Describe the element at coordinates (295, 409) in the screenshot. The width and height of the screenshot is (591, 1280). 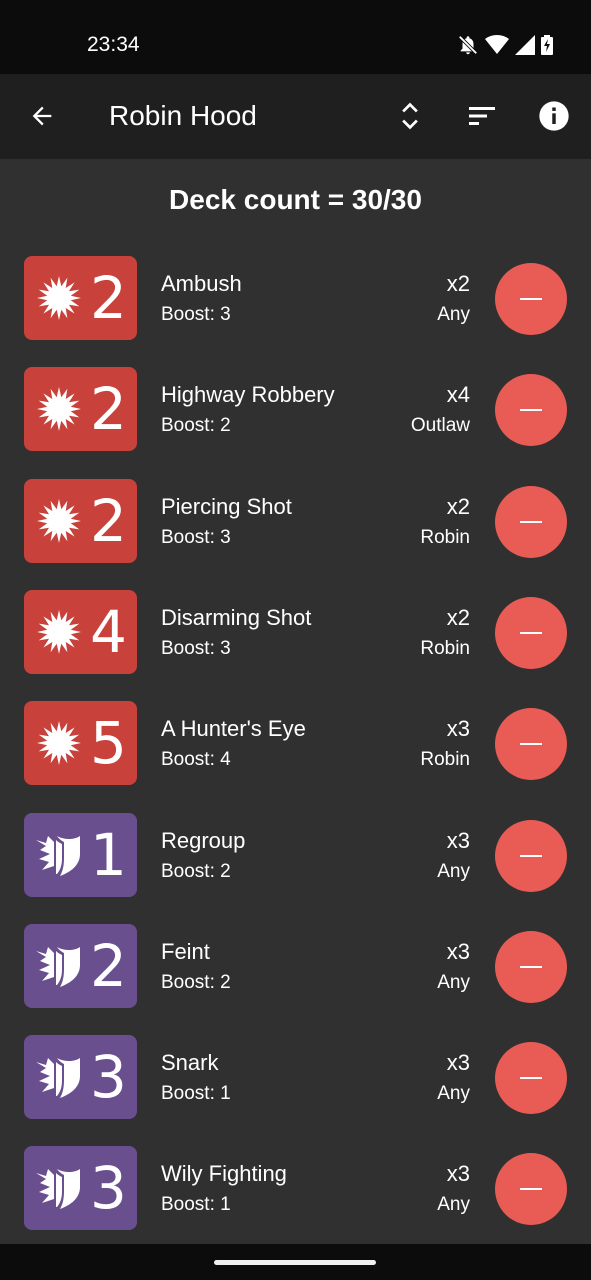
I see `card-row: 2 Highway Robbery Boost: 2 x4 Outlaw` at that location.